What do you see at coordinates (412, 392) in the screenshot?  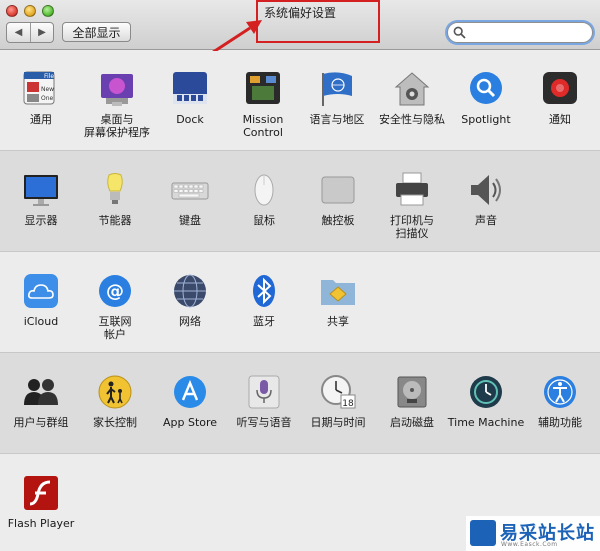 I see `startup-disk-icon` at bounding box center [412, 392].